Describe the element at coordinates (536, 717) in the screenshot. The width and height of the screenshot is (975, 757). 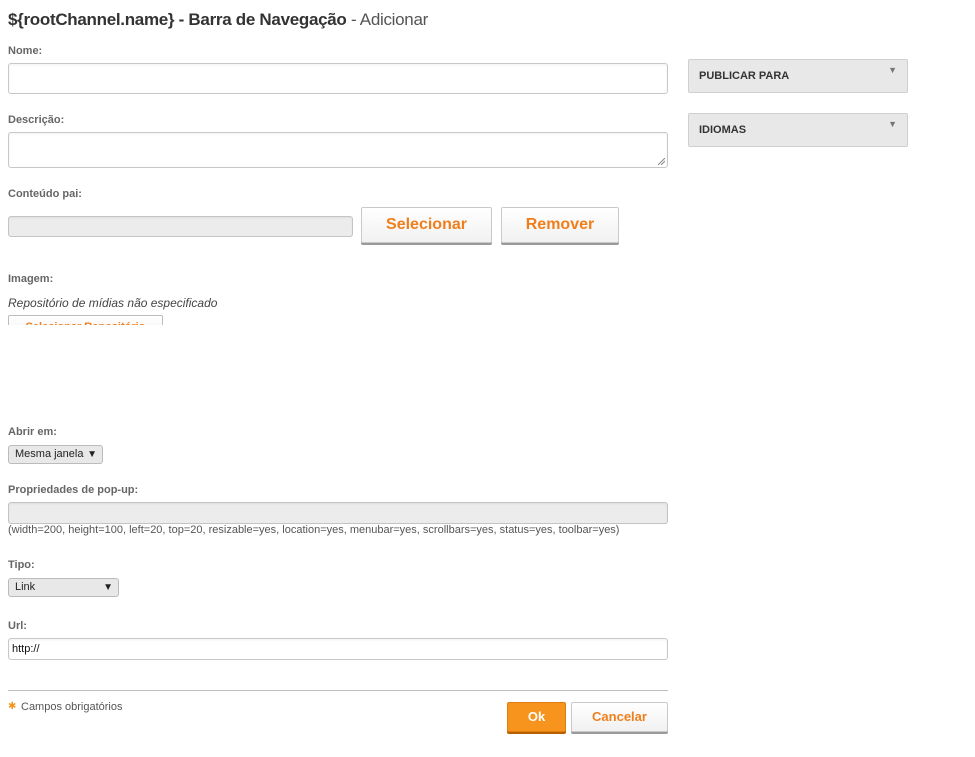
I see `ok-button: Ok` at that location.